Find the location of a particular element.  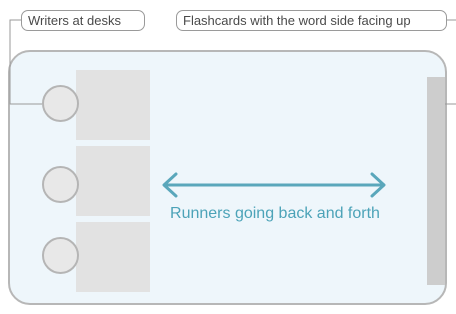

writers-at-desks-label: Writers at desks is located at coordinates (83, 20).